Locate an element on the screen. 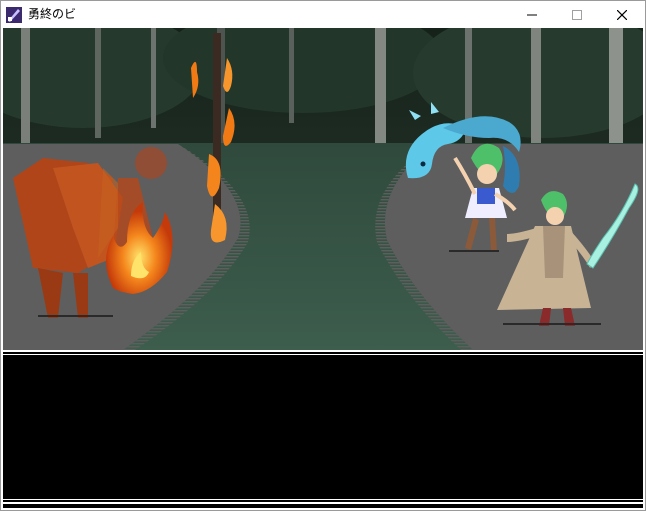 The height and width of the screenshot is (511, 646). message-window-bottom-border is located at coordinates (323, 503).